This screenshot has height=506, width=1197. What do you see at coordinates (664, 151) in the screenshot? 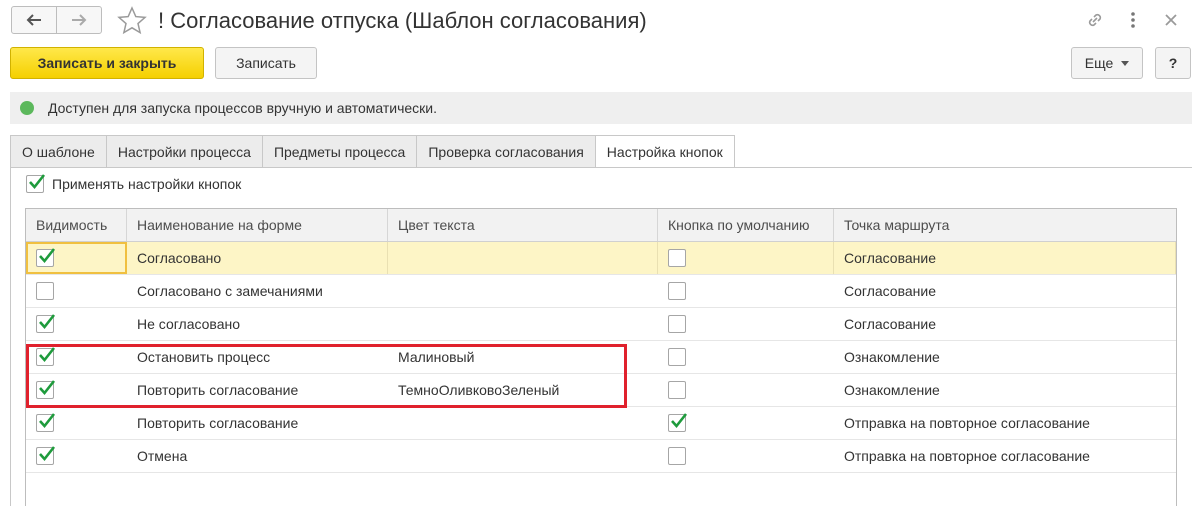
I see `tab-button-settings: Настройка кнопок` at bounding box center [664, 151].